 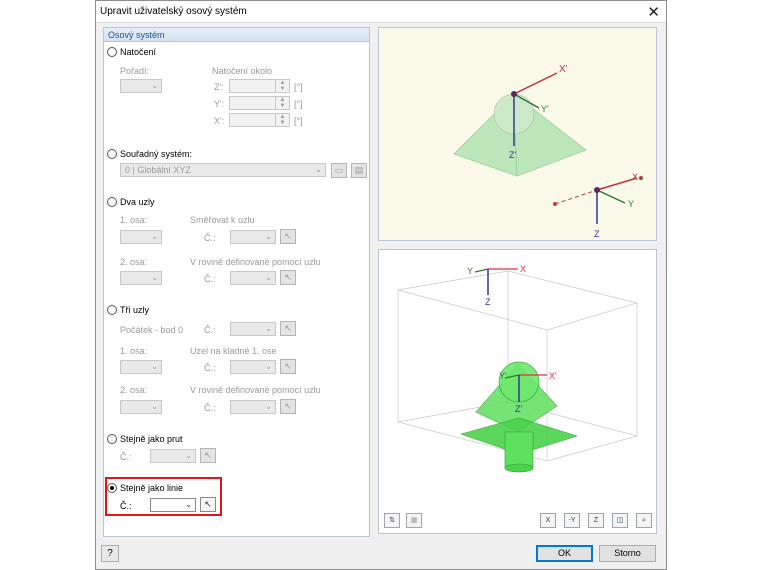 I want to click on rot-x-label: X':, so click(x=219, y=121).